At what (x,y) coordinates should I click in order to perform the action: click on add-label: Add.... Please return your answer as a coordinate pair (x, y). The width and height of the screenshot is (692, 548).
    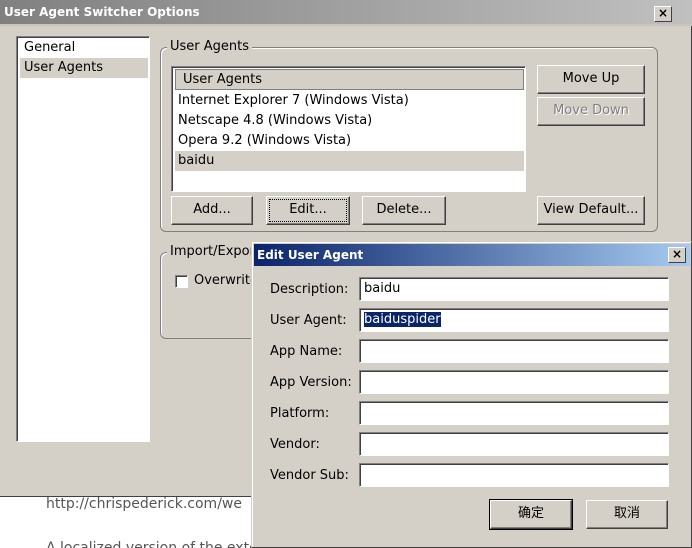
    Looking at the image, I should click on (212, 209).